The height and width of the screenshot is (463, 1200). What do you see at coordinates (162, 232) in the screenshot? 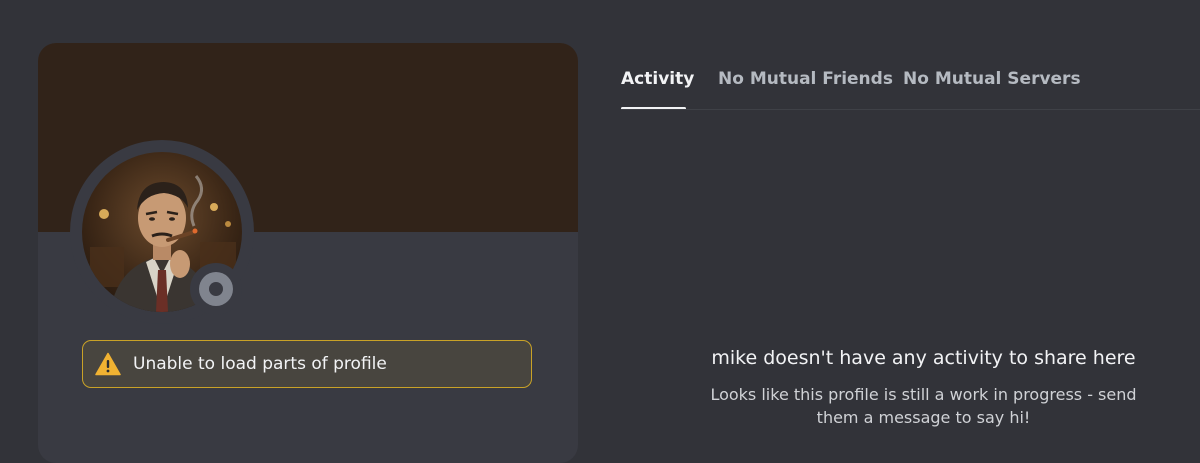
I see `avatar-ring` at bounding box center [162, 232].